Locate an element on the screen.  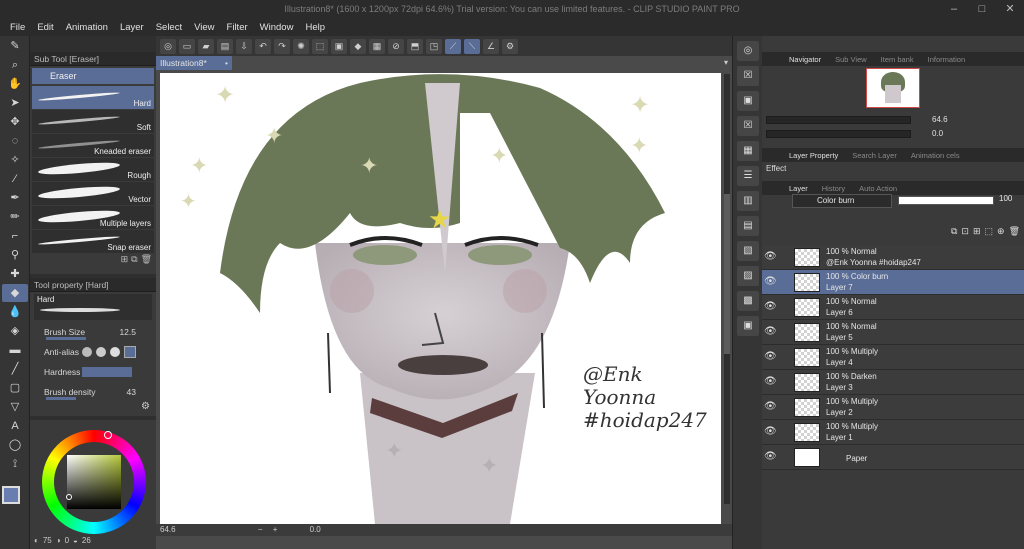
layer-row: 👁 100 % Multiply Layer 4 is located at coordinates (893, 357).